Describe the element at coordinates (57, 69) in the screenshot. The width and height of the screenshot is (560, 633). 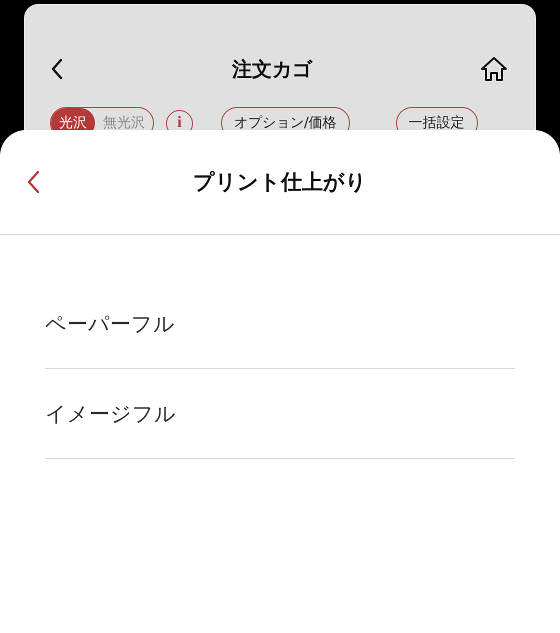
I see `back-icon` at that location.